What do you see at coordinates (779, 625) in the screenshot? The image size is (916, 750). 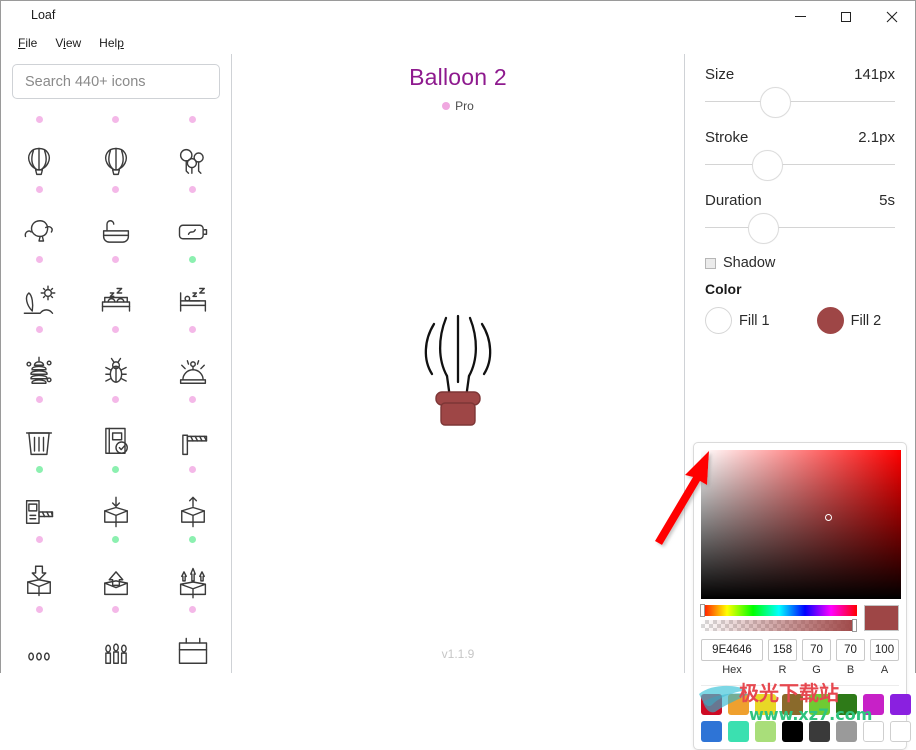 I see `alpha-slider` at bounding box center [779, 625].